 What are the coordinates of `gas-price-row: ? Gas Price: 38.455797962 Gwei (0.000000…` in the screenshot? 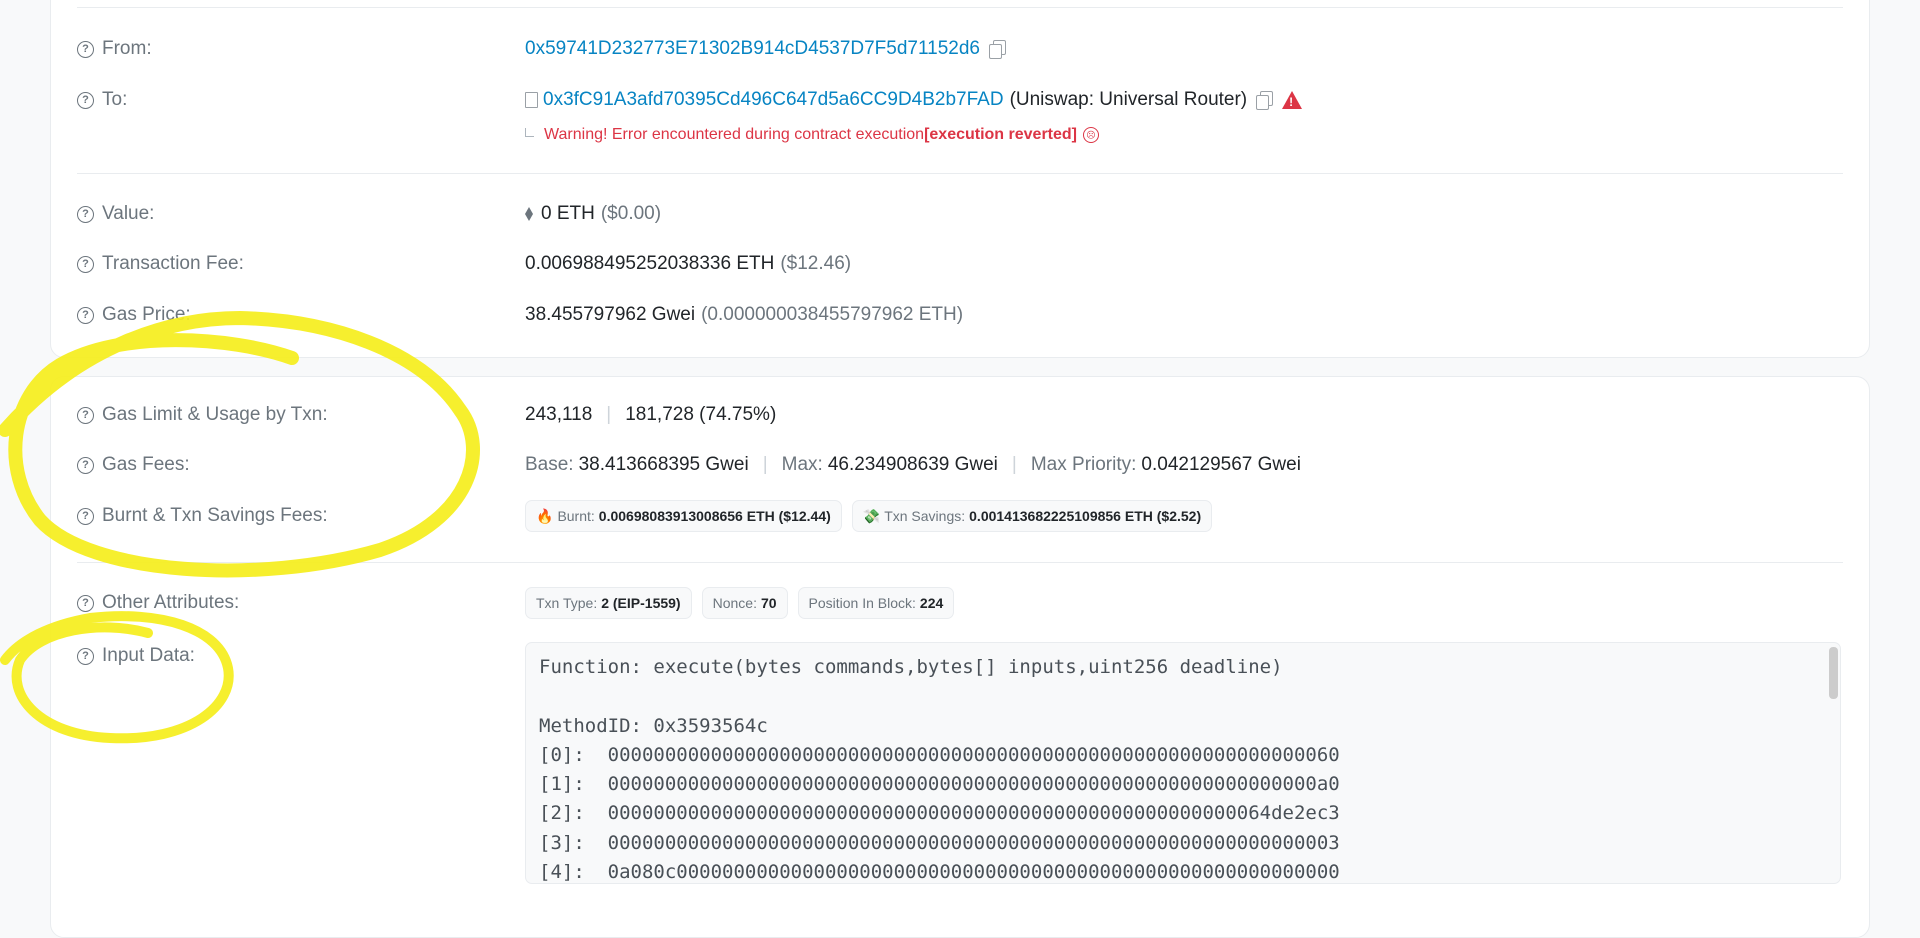 It's located at (972, 315).